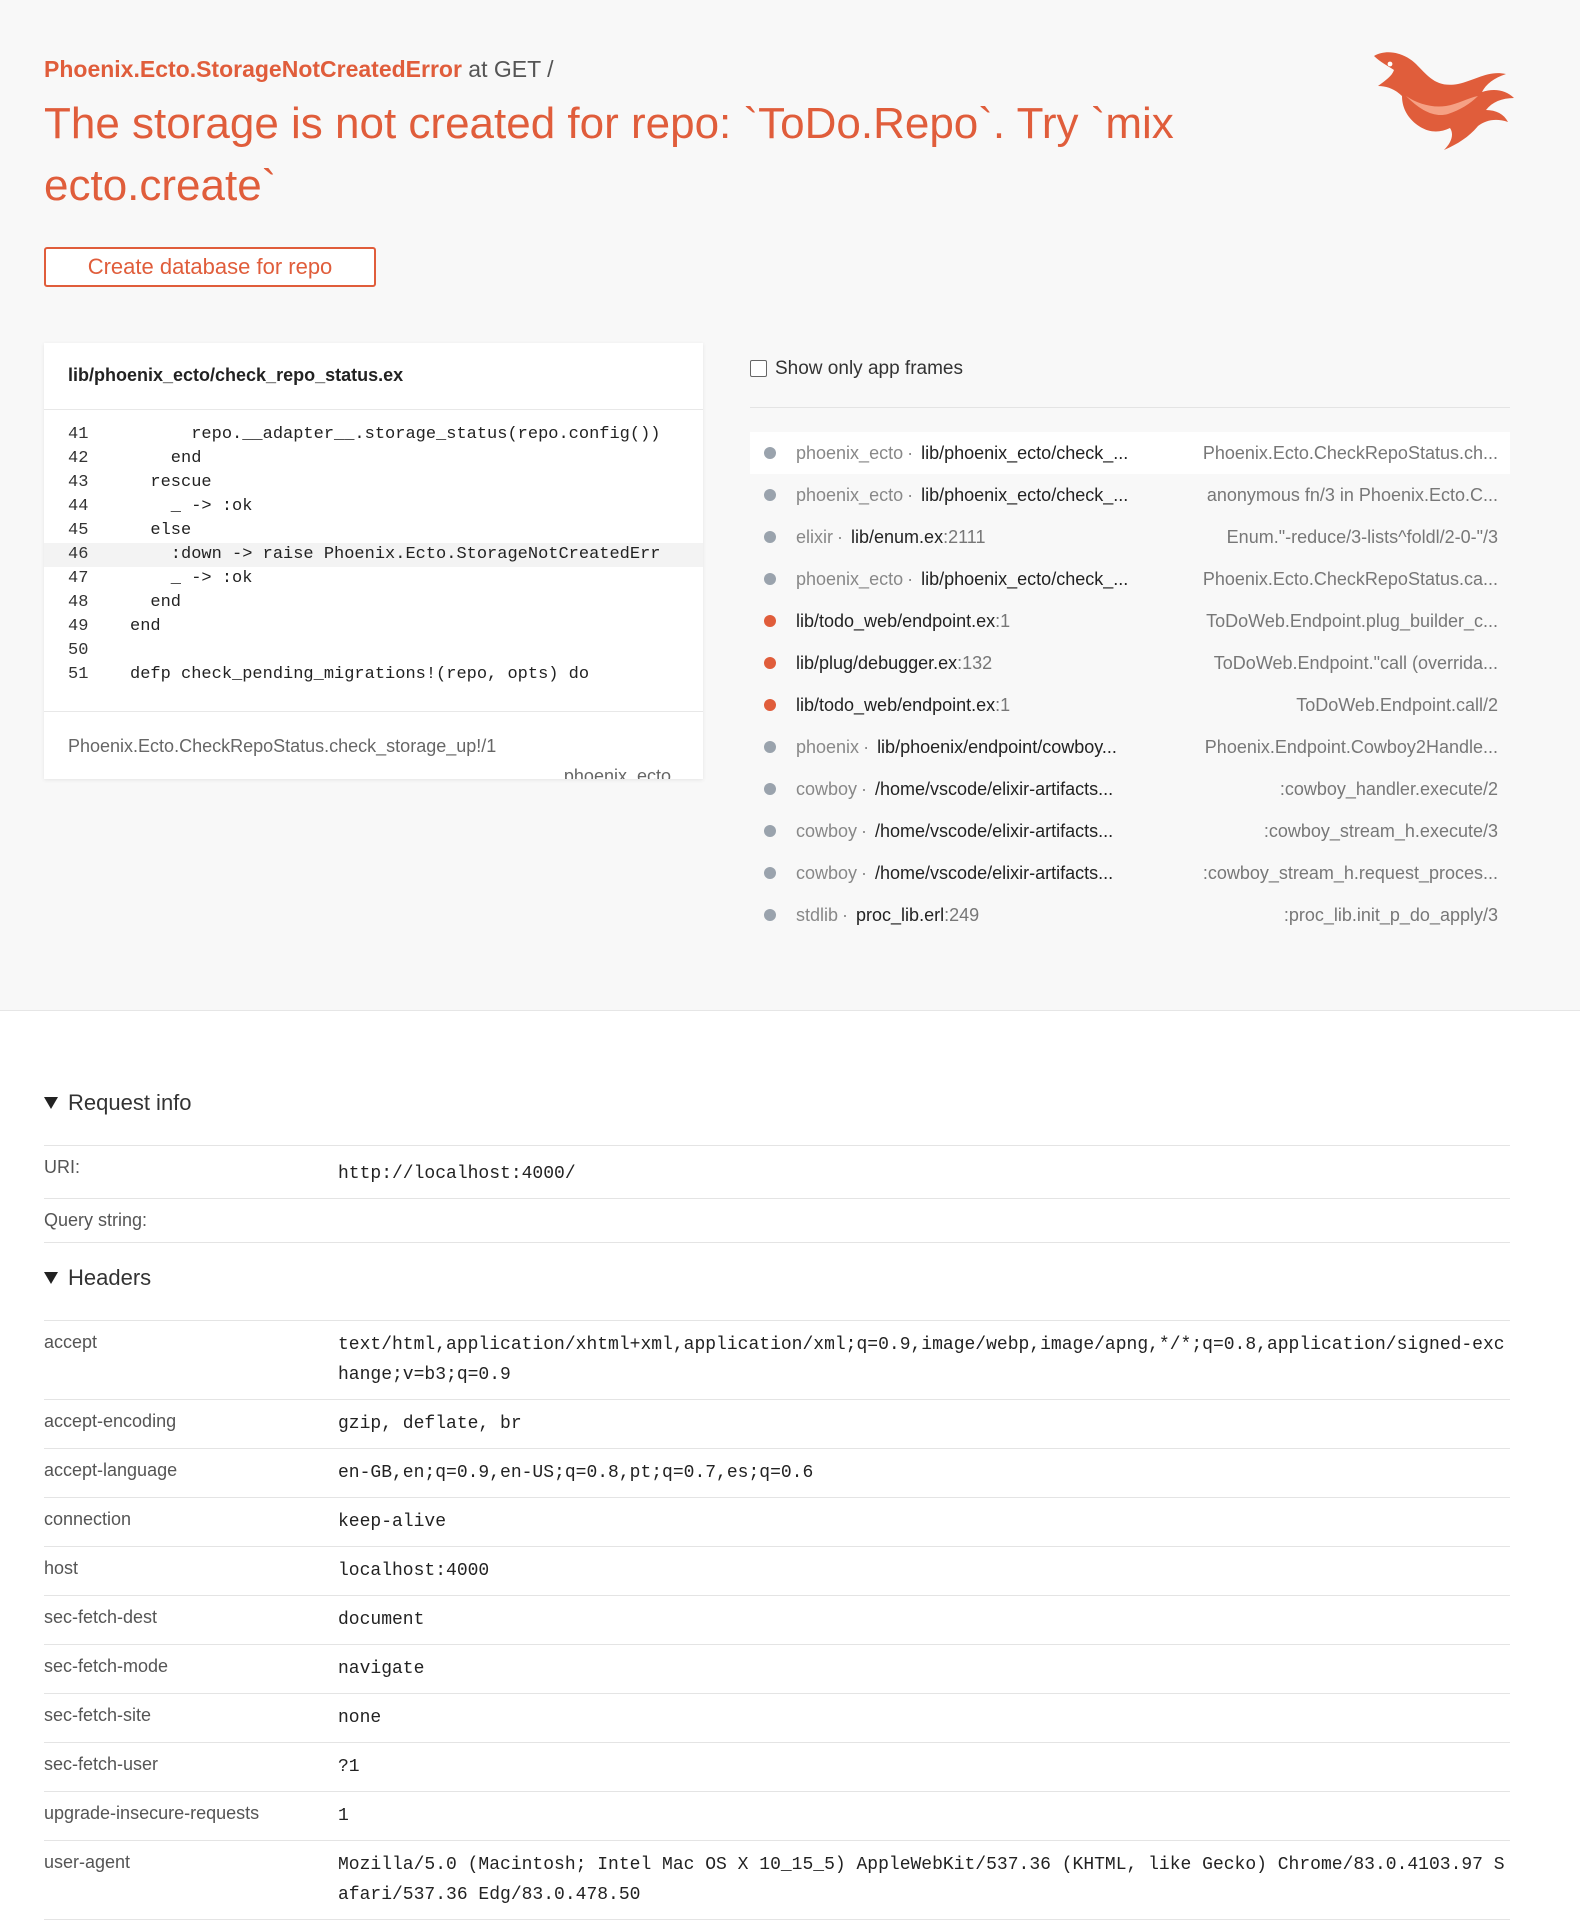 Image resolution: width=1580 pixels, height=1932 pixels. I want to click on row-key: sec-fetch-site, so click(98, 1715).